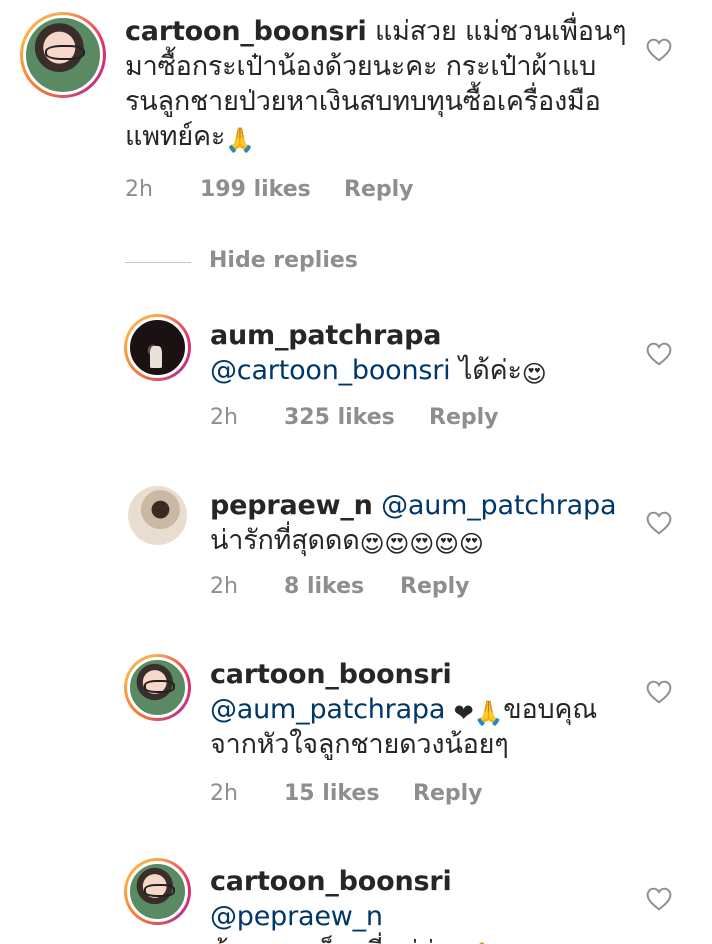 This screenshot has height=944, width=712. What do you see at coordinates (490, 370) in the screenshot?
I see `comment-text: ได้ค่ะ` at bounding box center [490, 370].